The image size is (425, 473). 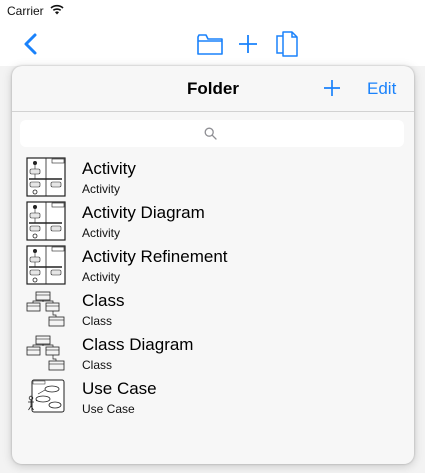 What do you see at coordinates (155, 256) in the screenshot?
I see `item-title: Activity Refinement` at bounding box center [155, 256].